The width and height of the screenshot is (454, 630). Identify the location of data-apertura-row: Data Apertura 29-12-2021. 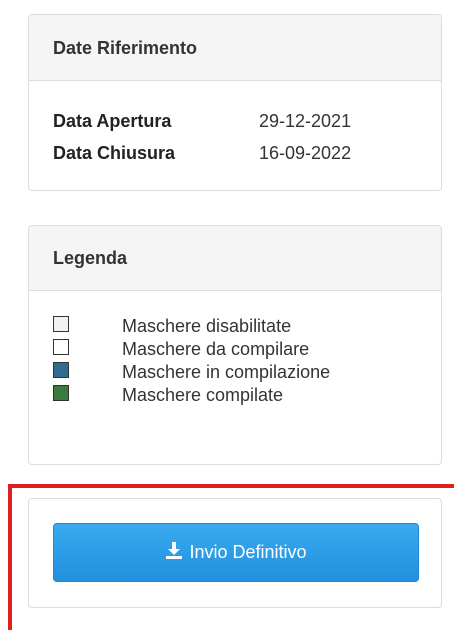
(202, 121).